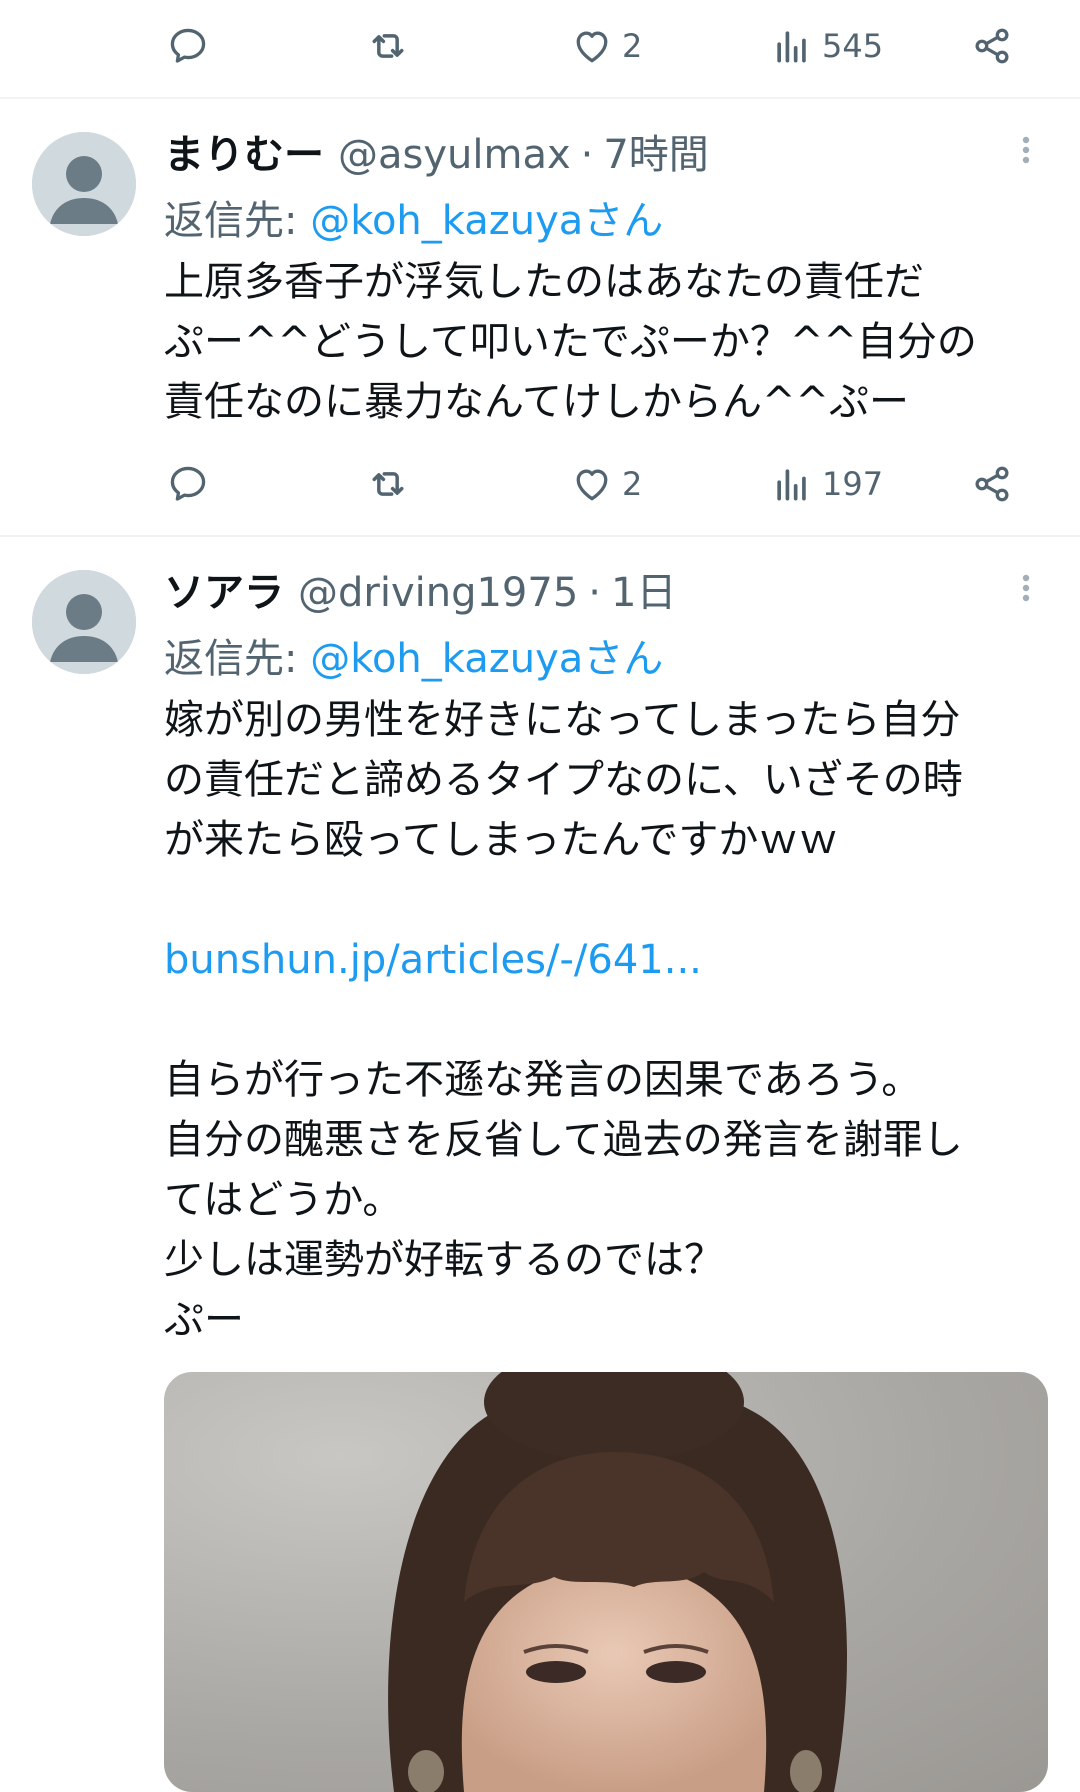 This screenshot has width=1080, height=1792. I want to click on timestamp: 7時間, so click(655, 151).